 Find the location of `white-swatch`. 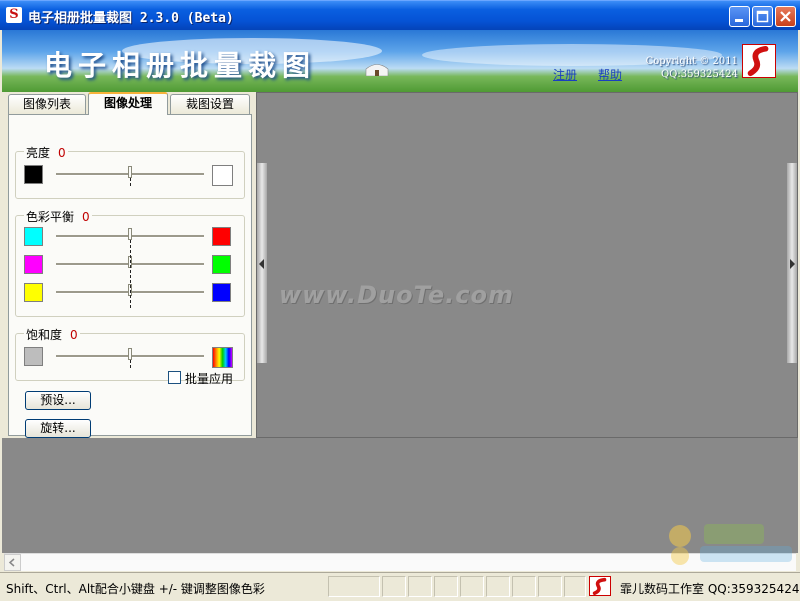

white-swatch is located at coordinates (222, 175).